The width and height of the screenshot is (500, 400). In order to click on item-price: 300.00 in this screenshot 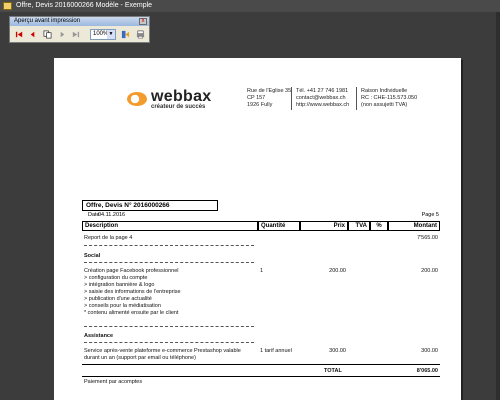, I will do `click(337, 351)`.